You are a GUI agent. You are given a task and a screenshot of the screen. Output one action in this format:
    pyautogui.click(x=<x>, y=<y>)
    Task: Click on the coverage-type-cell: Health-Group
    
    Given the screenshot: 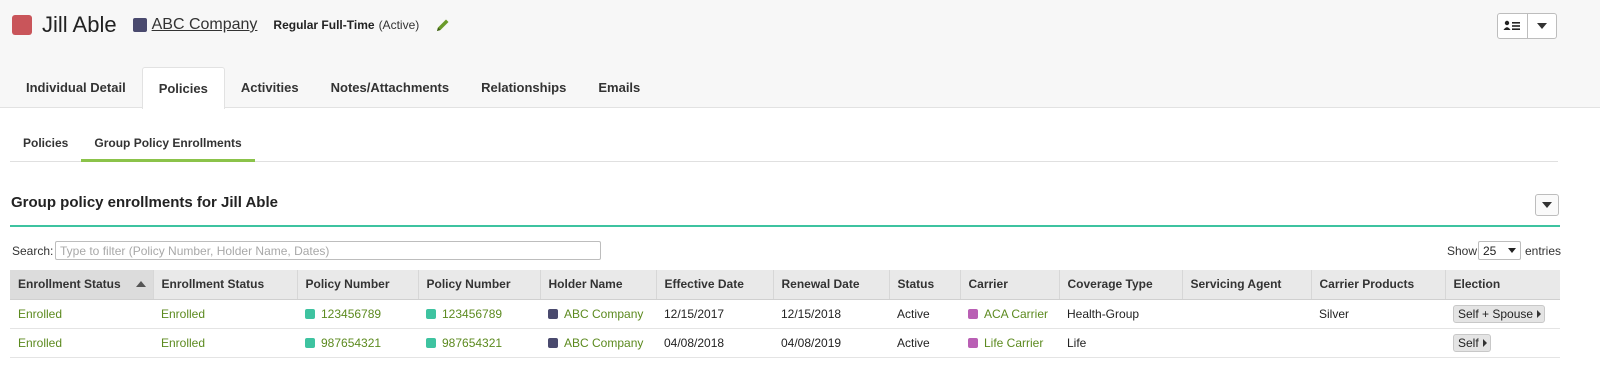 What is the action you would take?
    pyautogui.click(x=1120, y=314)
    